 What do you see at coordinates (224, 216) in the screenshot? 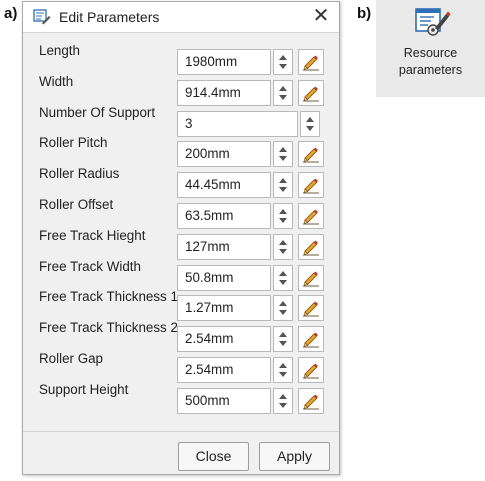
I see `parameter-value-input: 63.5mm` at bounding box center [224, 216].